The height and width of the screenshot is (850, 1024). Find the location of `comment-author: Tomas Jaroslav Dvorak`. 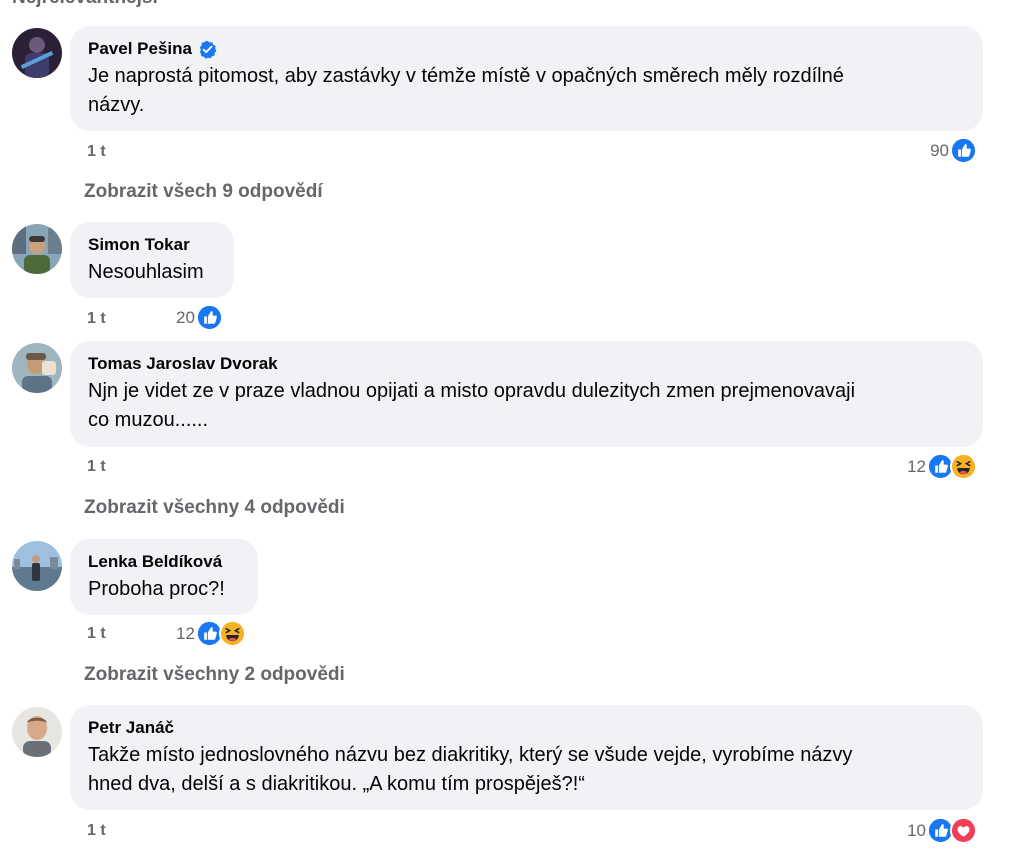

comment-author: Tomas Jaroslav Dvorak is located at coordinates (183, 364).